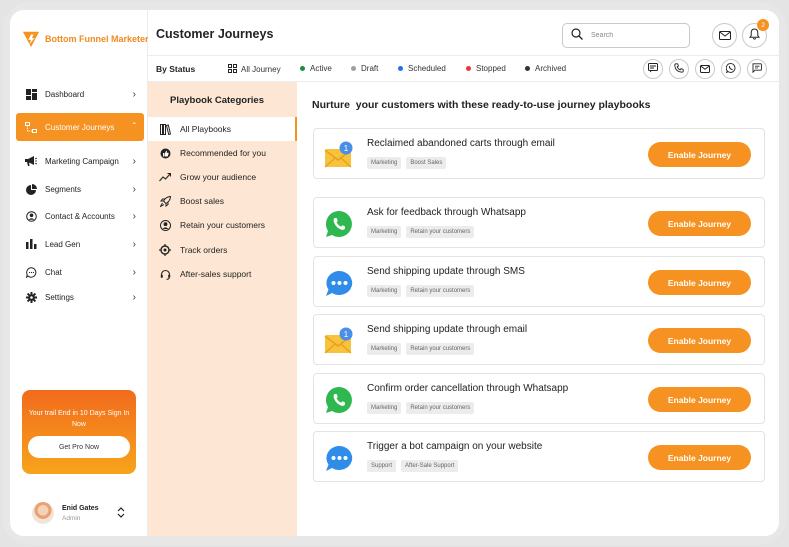 The image size is (789, 547). I want to click on sidebar-item-dashboard: Dashboard ›, so click(80, 94).